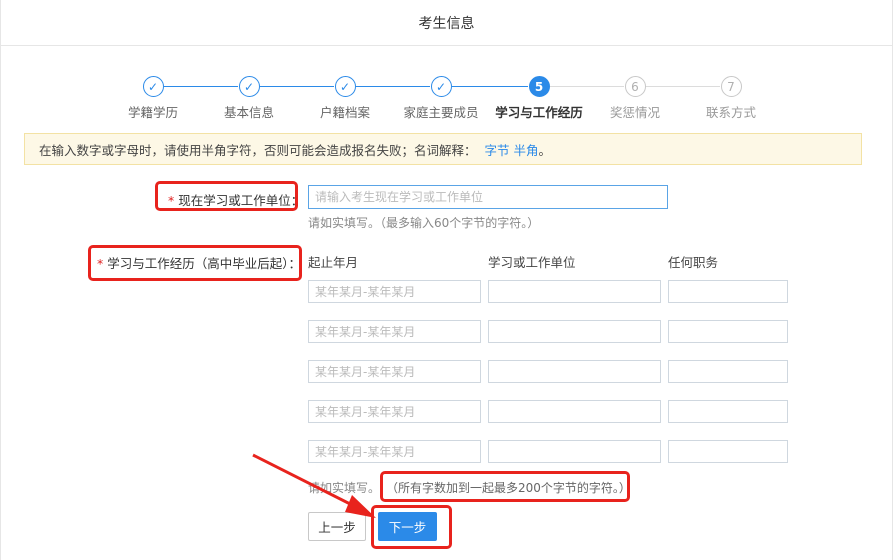 The height and width of the screenshot is (560, 893). I want to click on annotation-arrow-icon, so click(314, 485).